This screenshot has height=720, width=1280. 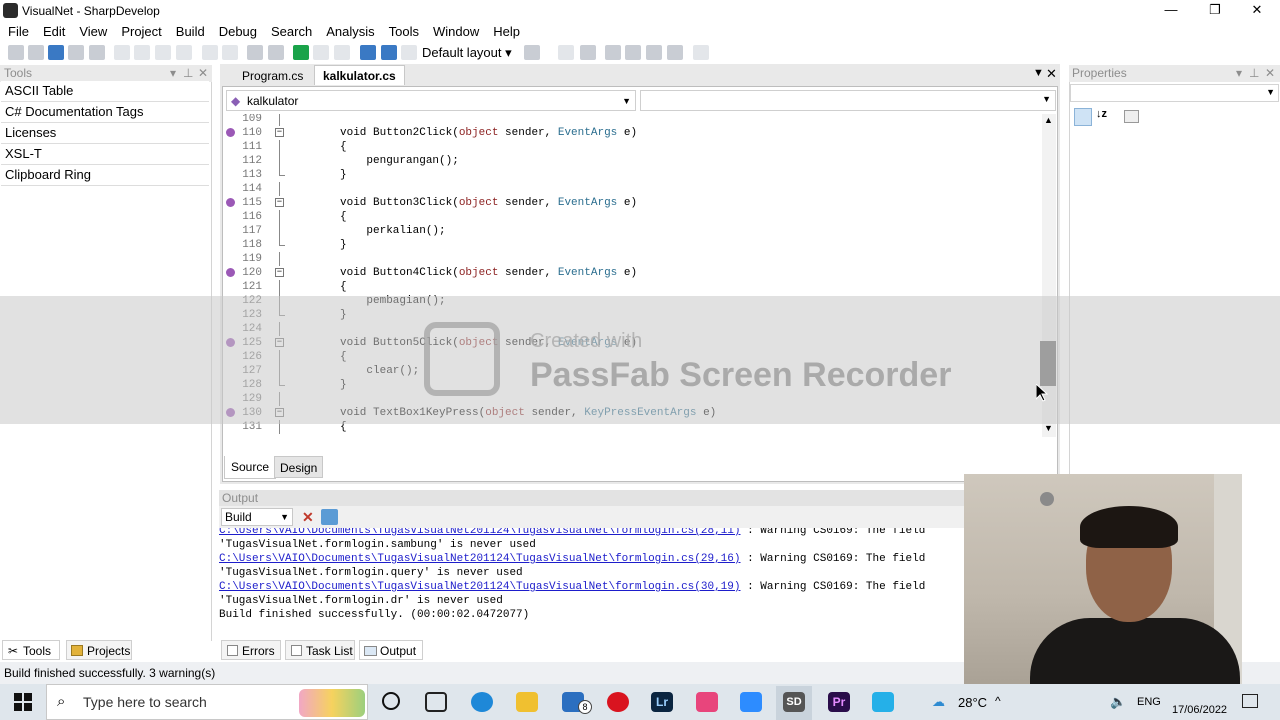 I want to click on save-all-icon, so click(x=76, y=52).